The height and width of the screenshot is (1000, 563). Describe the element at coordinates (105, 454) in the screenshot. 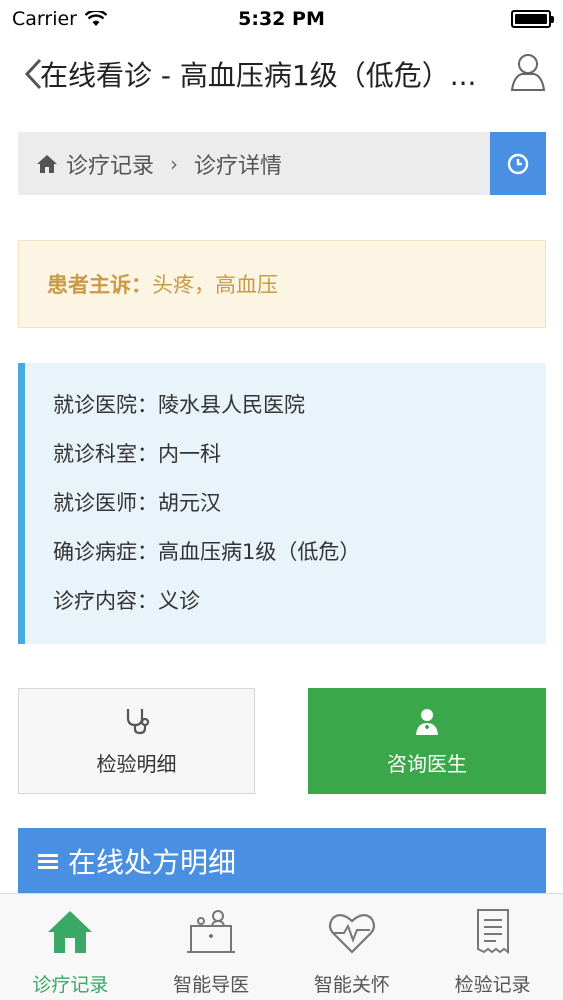

I see `info-label: 就诊科室：` at that location.